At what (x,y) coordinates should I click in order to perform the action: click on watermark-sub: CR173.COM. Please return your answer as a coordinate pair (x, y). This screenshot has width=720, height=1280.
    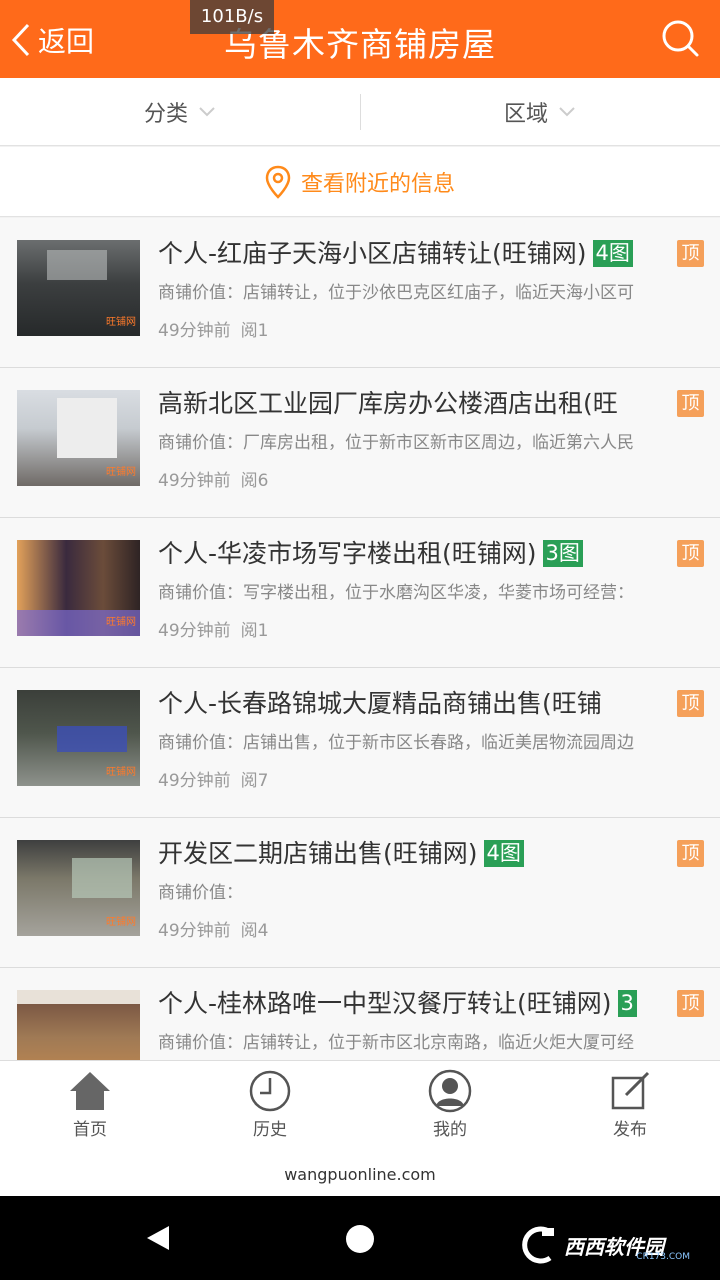
    Looking at the image, I should click on (663, 1257).